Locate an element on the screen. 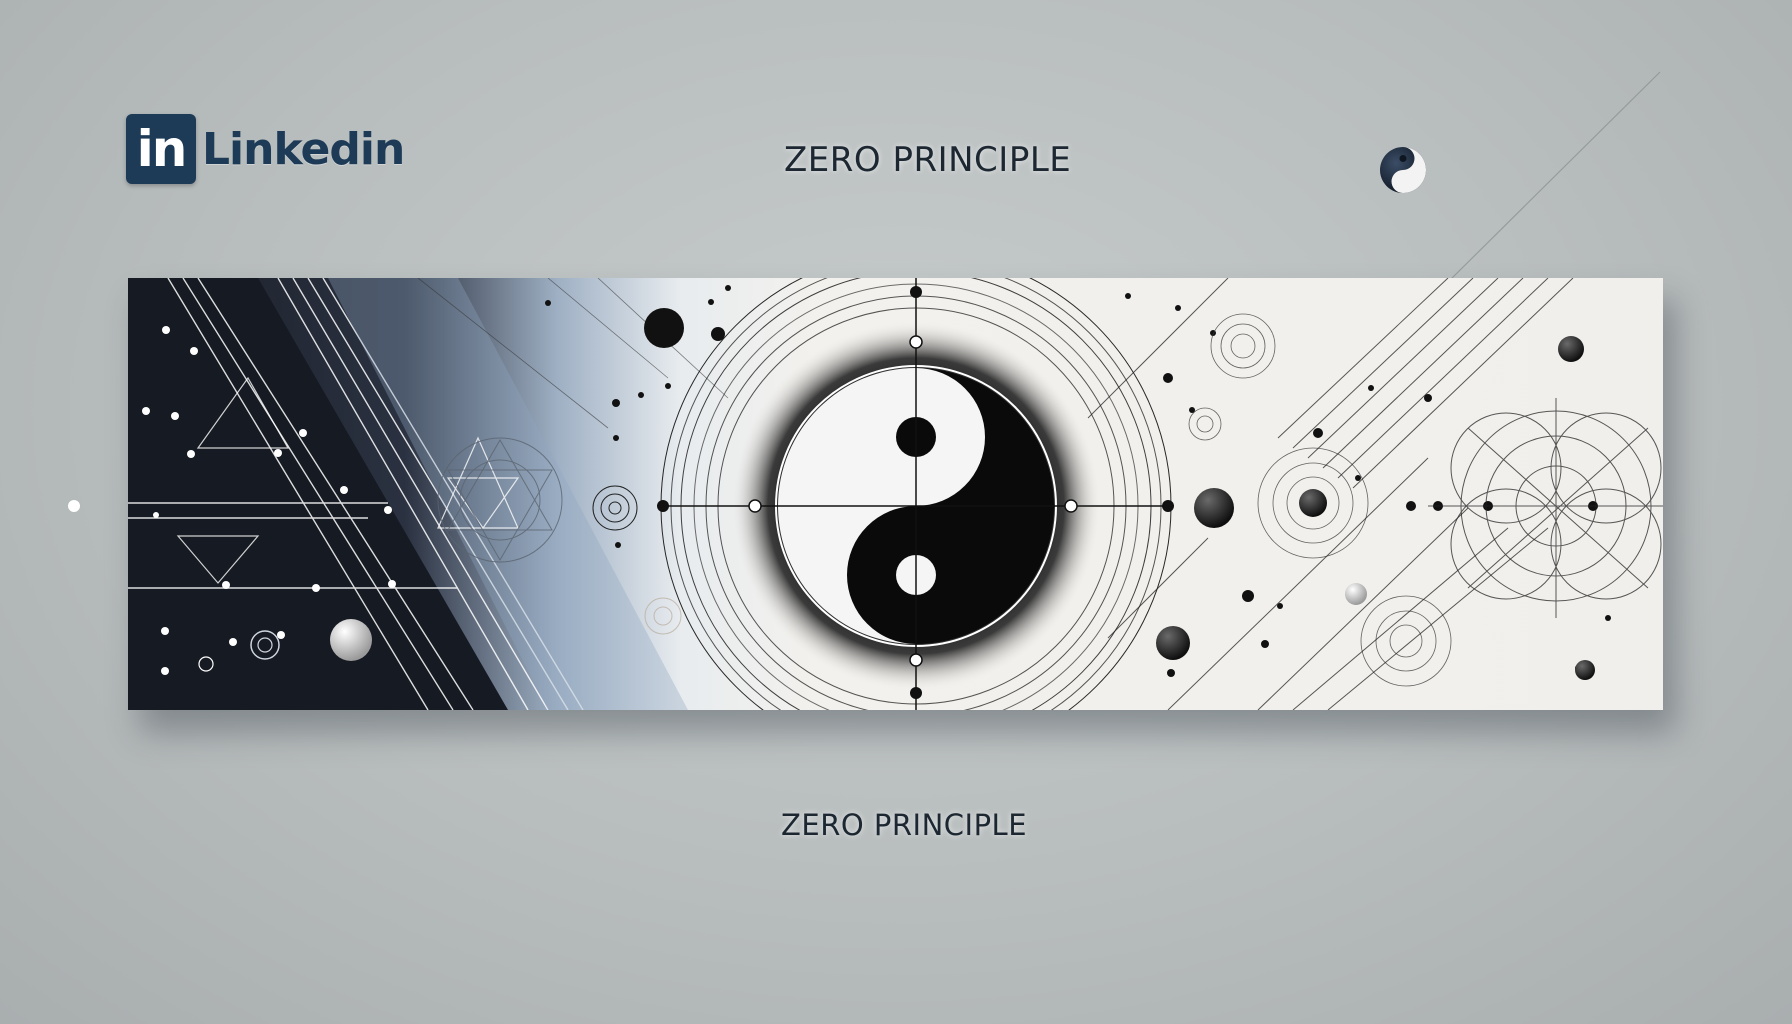  yin-yang-icon is located at coordinates (1403, 170).